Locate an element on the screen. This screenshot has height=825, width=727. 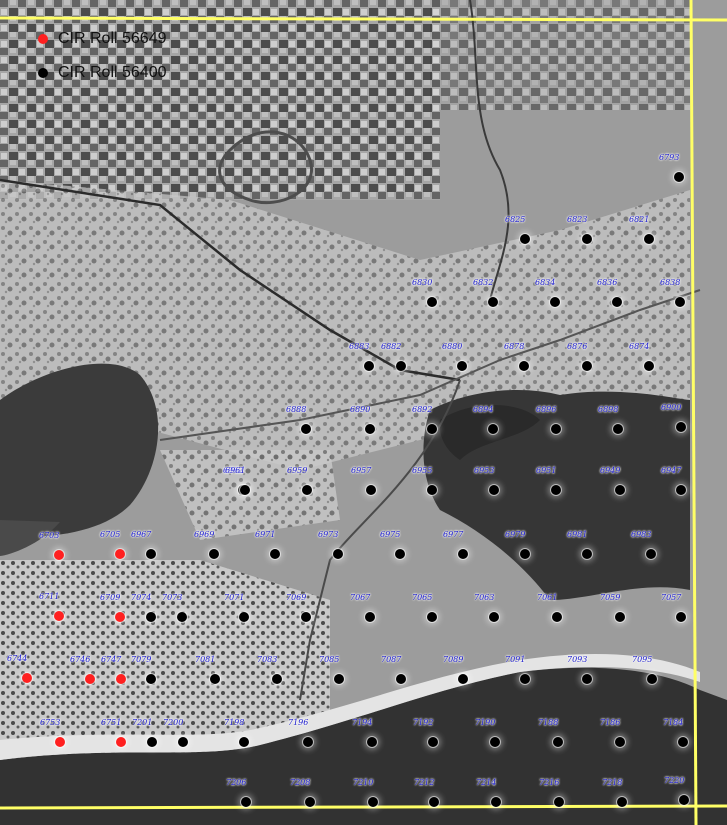
photo-number-label: 7067 is located at coordinates (360, 597).